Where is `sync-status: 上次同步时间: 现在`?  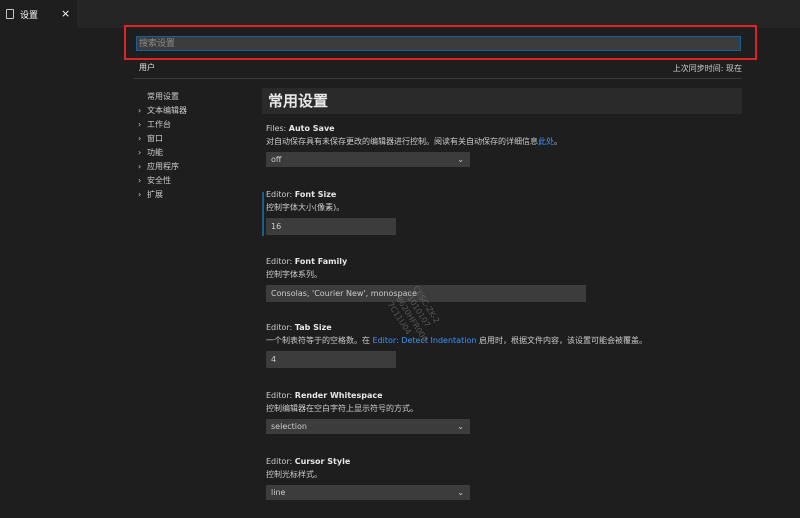 sync-status: 上次同步时间: 现在 is located at coordinates (707, 68).